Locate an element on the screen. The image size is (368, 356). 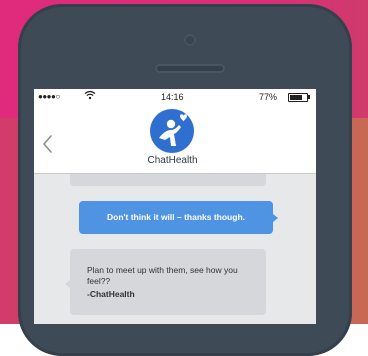
status-bar: ●●●●○ 14:16 77% is located at coordinates (175, 97).